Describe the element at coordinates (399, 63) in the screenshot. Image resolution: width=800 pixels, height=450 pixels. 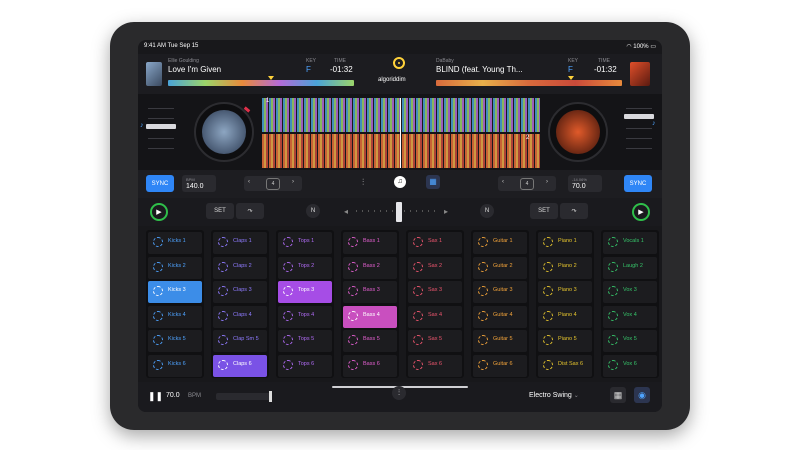
I see `timeline-icon` at that location.